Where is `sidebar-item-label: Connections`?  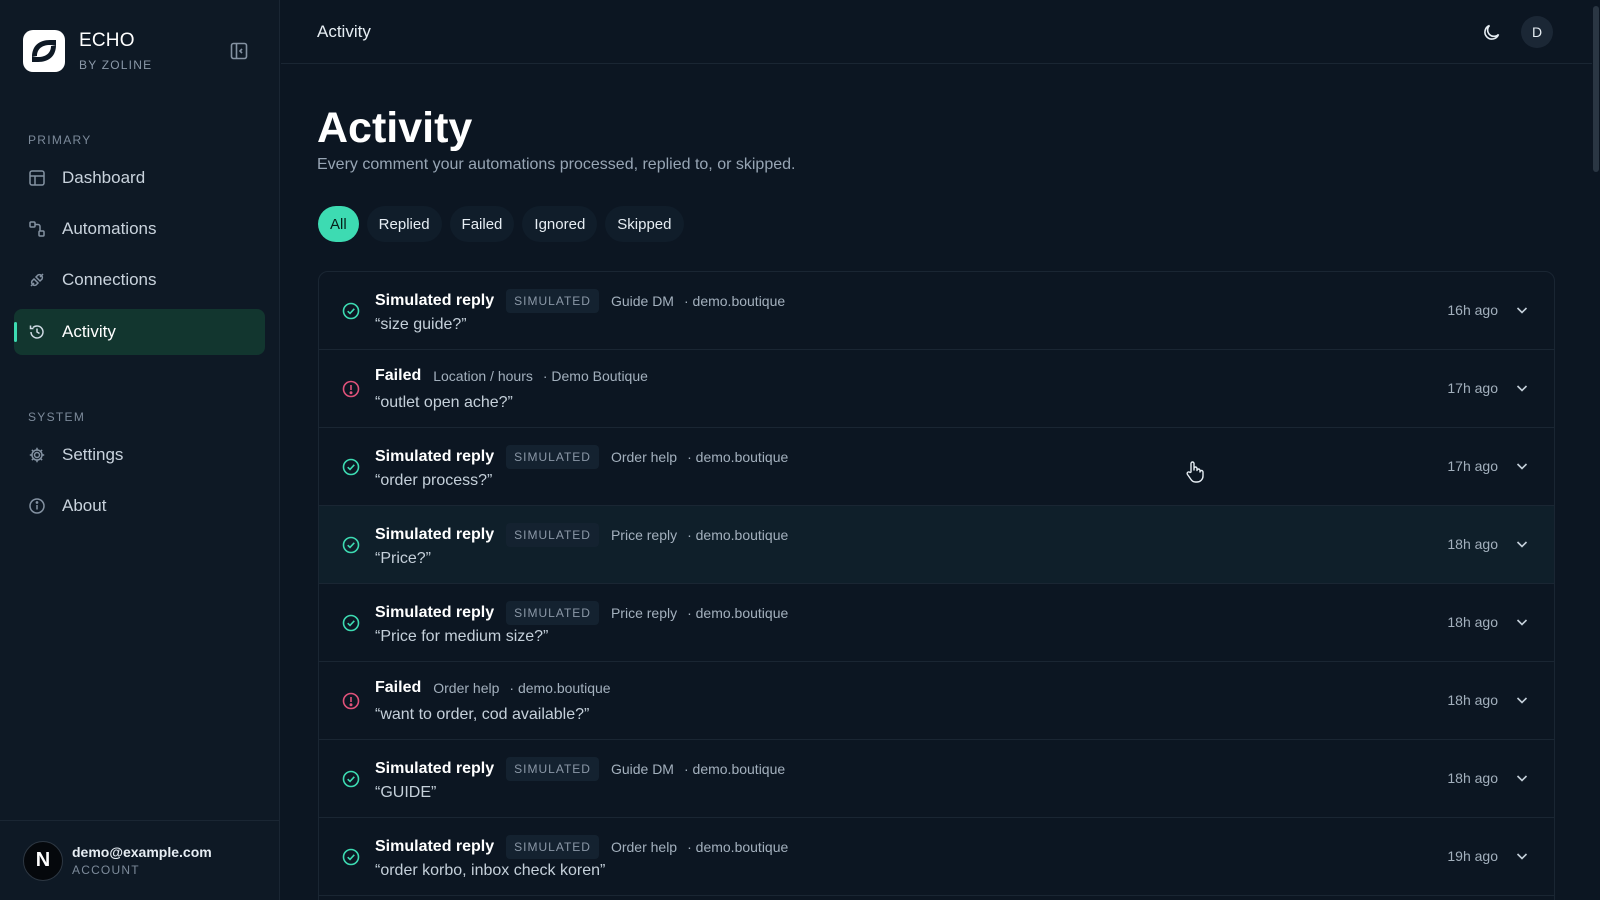 sidebar-item-label: Connections is located at coordinates (109, 279).